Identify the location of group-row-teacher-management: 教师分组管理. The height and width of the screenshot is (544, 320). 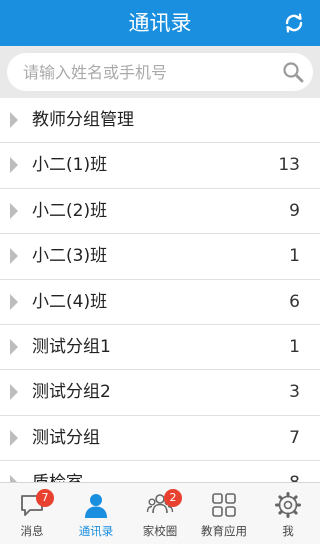
(160, 121).